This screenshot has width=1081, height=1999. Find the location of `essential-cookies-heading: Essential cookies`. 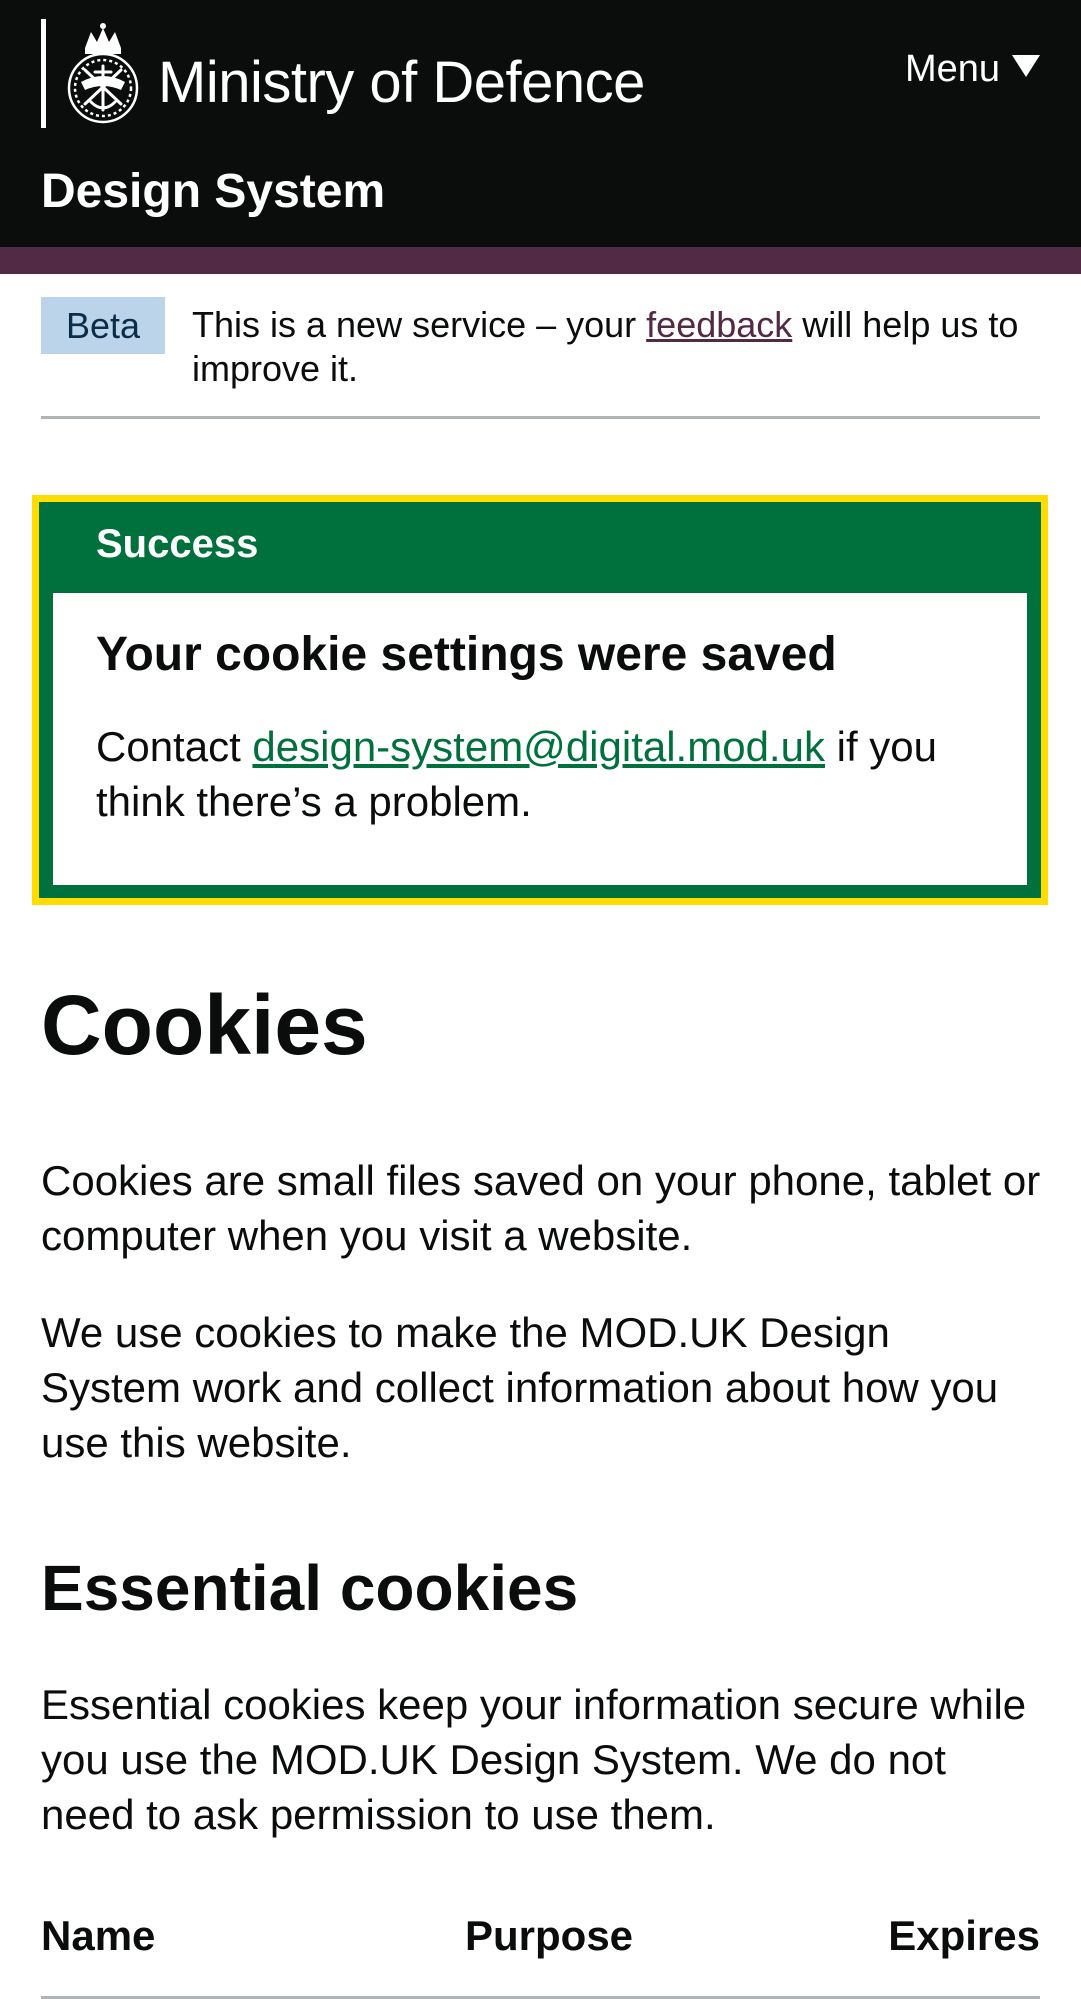

essential-cookies-heading: Essential cookies is located at coordinates (310, 1588).